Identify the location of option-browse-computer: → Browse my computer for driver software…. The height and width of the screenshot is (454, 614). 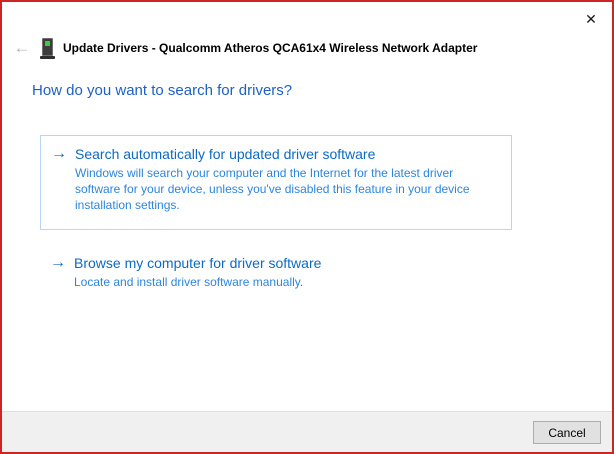
(276, 271).